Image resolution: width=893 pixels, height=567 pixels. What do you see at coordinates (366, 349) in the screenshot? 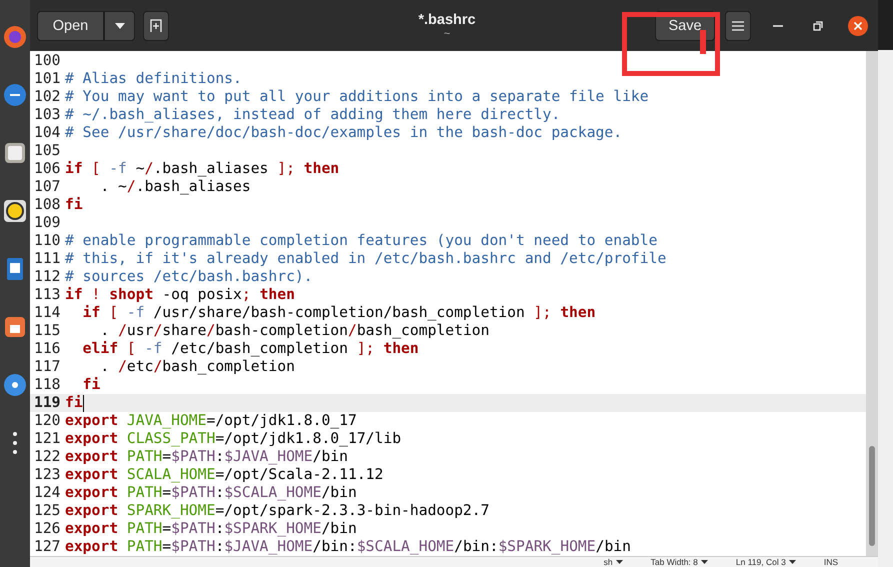
I see `code-token: ];` at bounding box center [366, 349].